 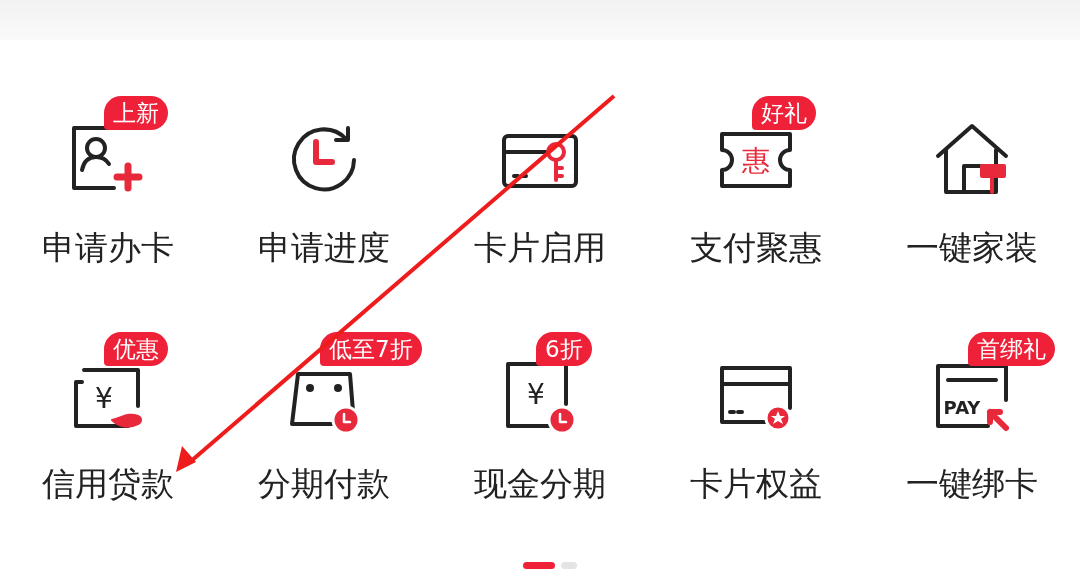 I want to click on menu-item-label: 卡片启用, so click(x=540, y=248).